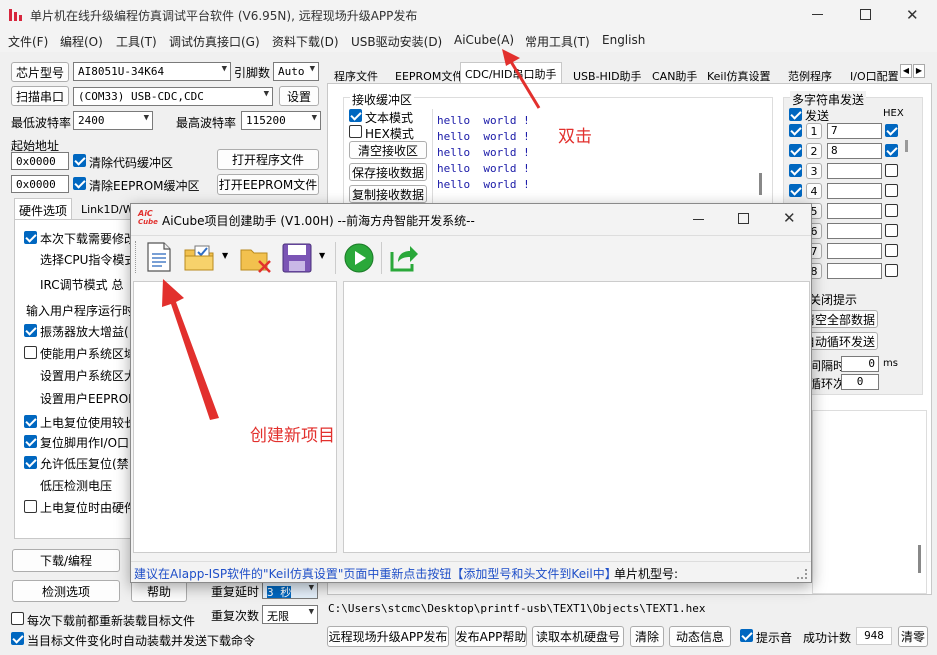 This screenshot has width=937, height=655. What do you see at coordinates (521, 79) in the screenshot?
I see `arrow-to-aicube-menu` at bounding box center [521, 79].